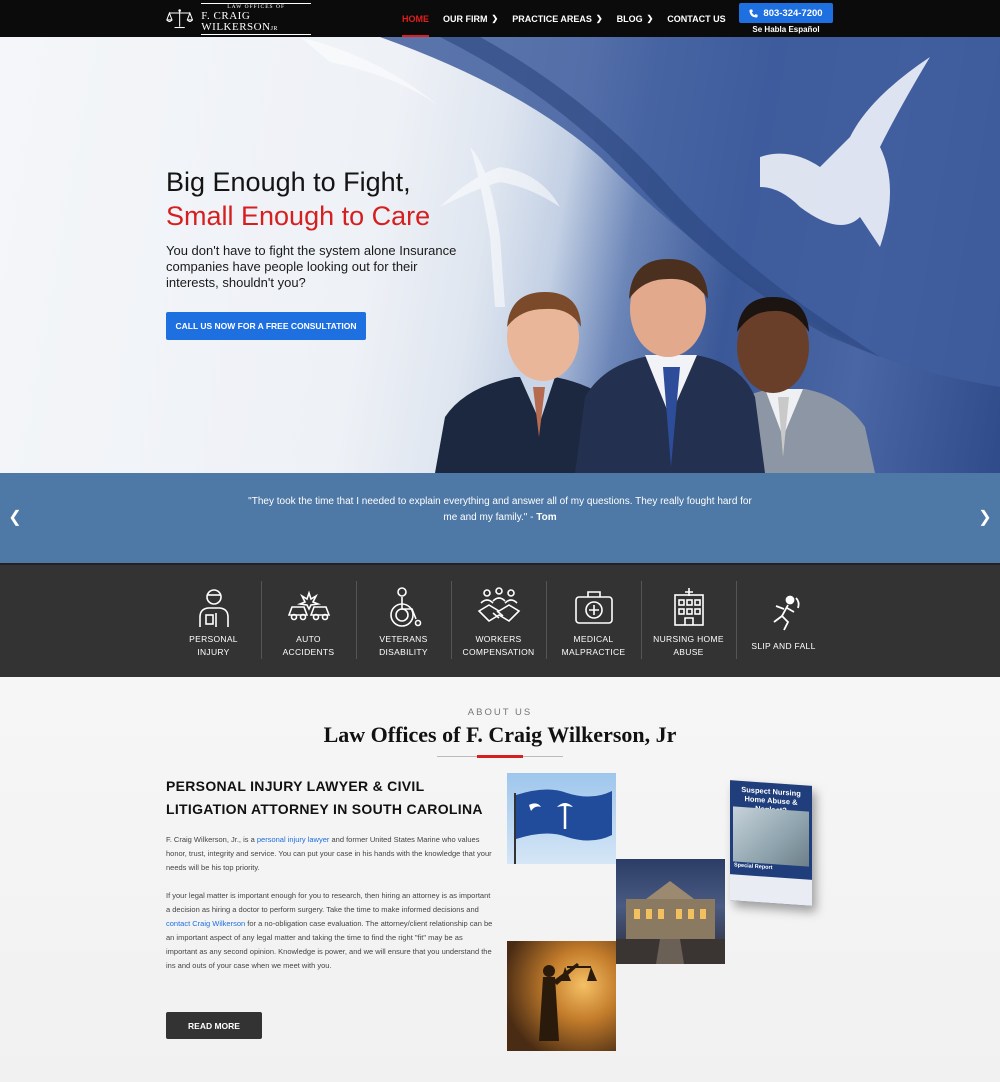 This screenshot has width=1000, height=1082. What do you see at coordinates (470, 18) in the screenshot?
I see `nav-our-firm: OUR FIRM ❯` at bounding box center [470, 18].